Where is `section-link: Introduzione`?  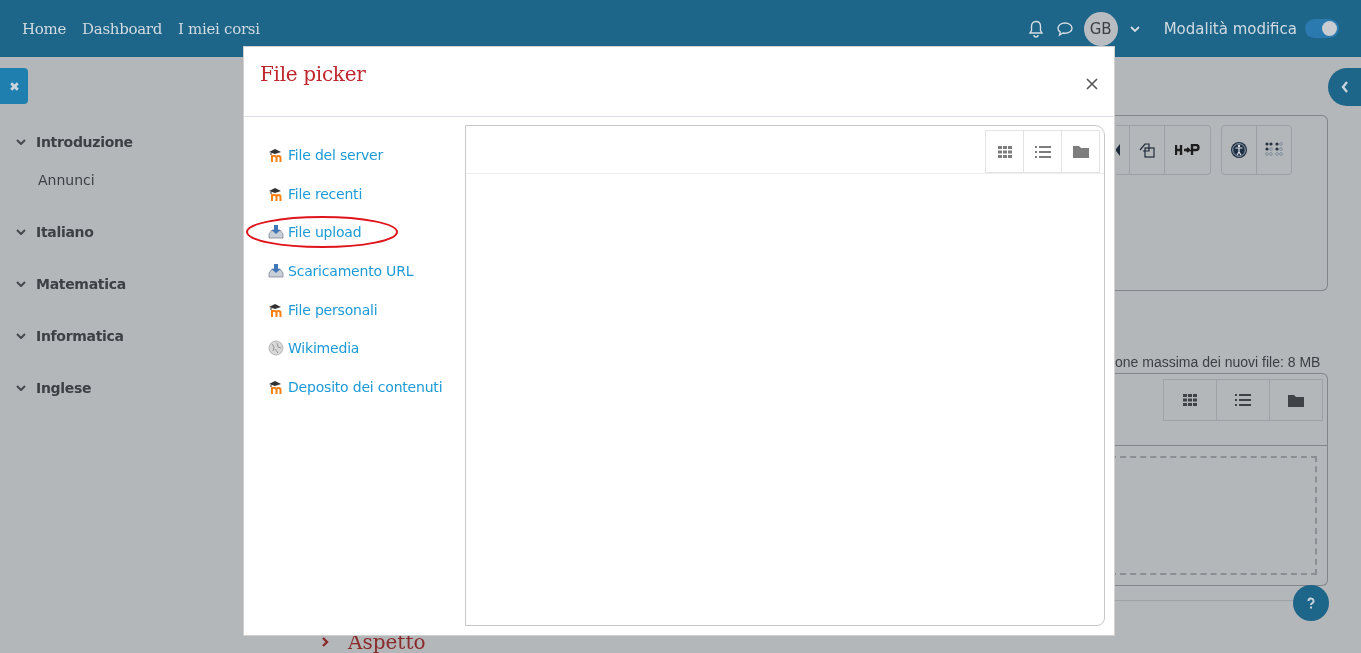 section-link: Introduzione is located at coordinates (84, 142).